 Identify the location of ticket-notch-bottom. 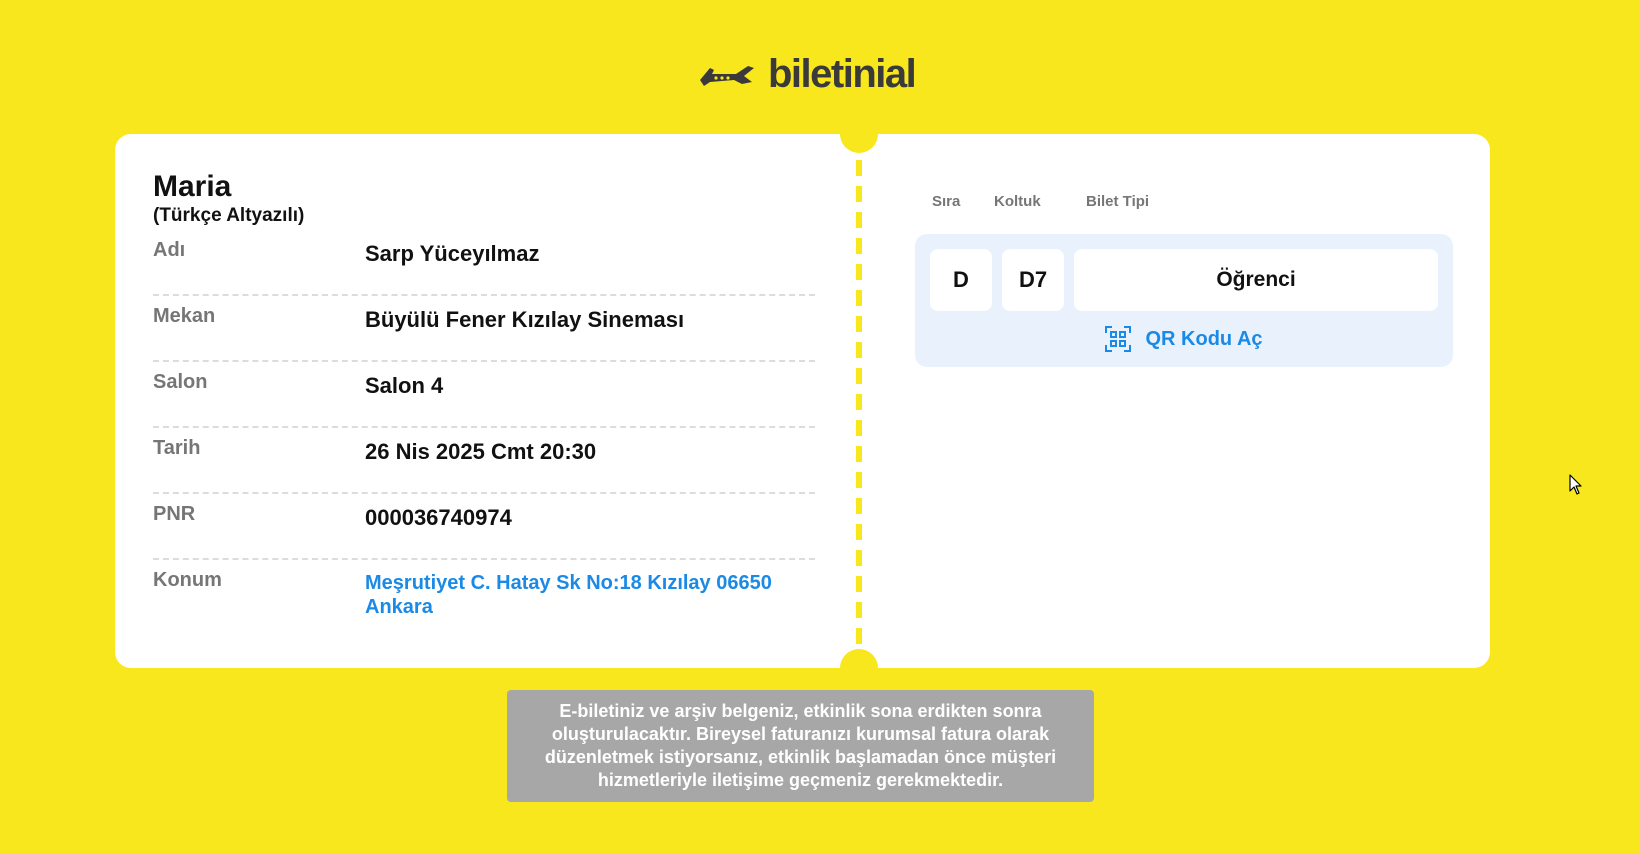
(859, 668).